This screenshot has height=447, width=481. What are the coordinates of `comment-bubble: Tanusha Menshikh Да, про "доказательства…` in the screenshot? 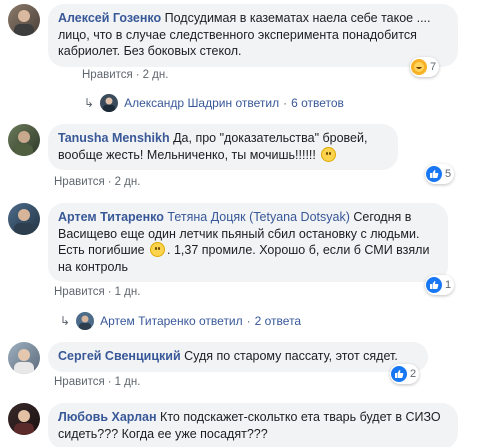 It's located at (223, 147).